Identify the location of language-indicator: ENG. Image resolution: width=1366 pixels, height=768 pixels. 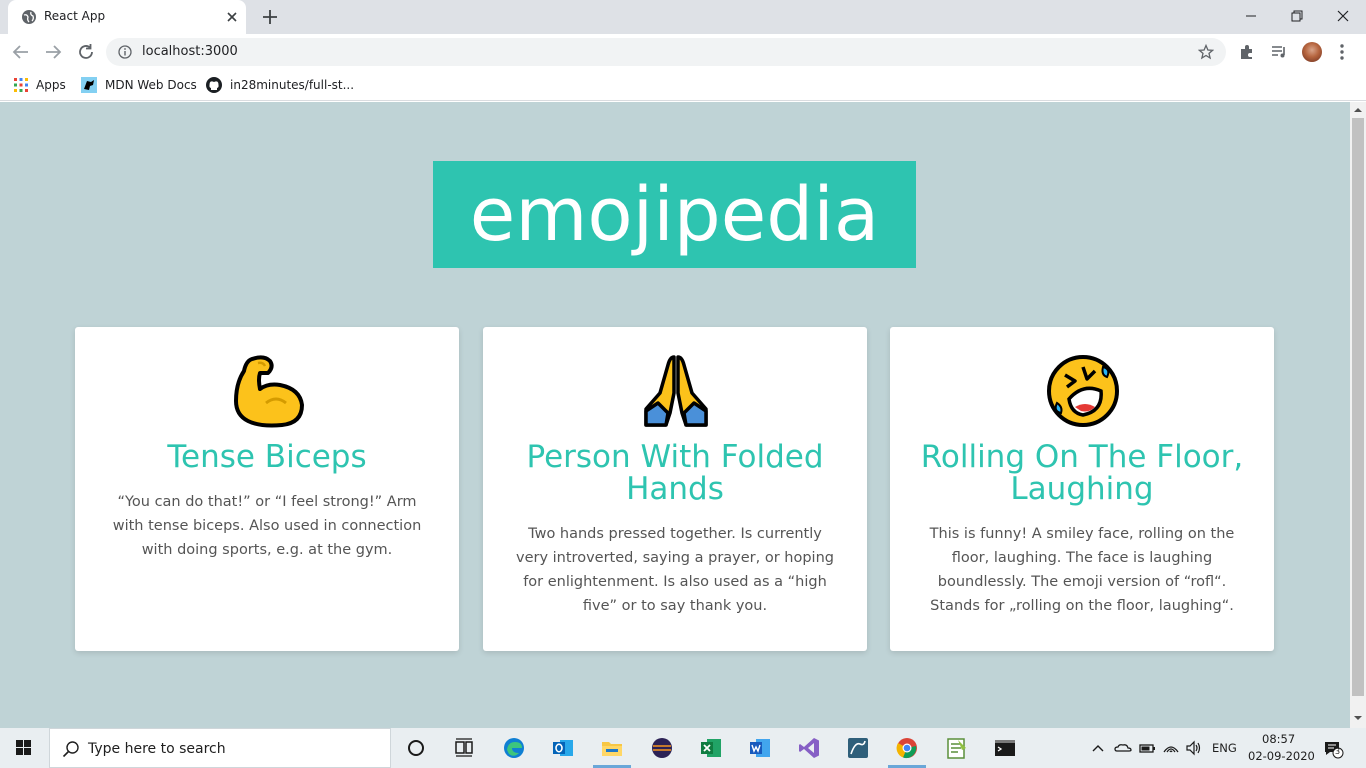
(1224, 748).